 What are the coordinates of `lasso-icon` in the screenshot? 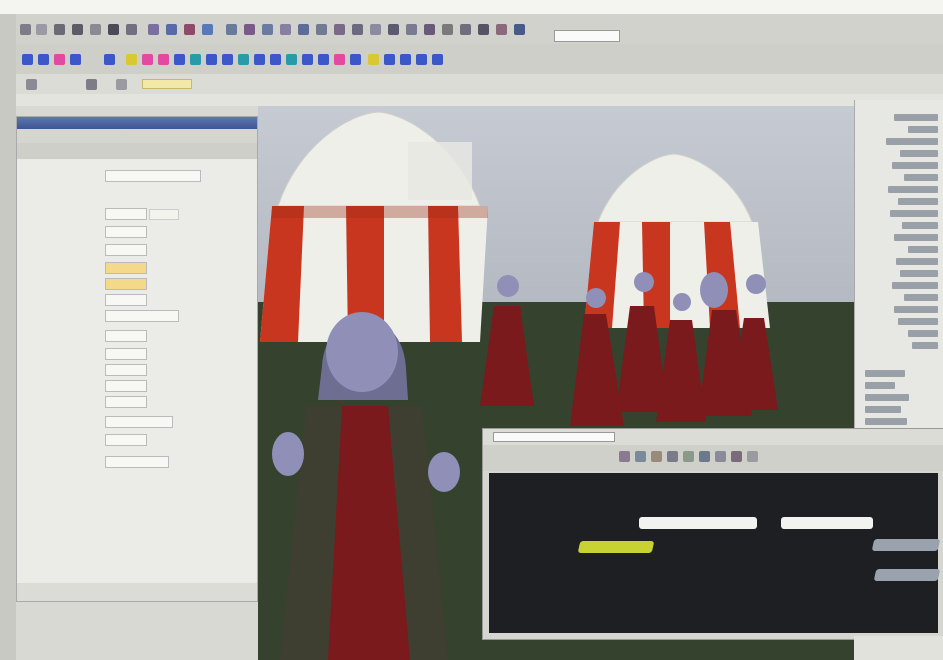 It's located at (41, 29).